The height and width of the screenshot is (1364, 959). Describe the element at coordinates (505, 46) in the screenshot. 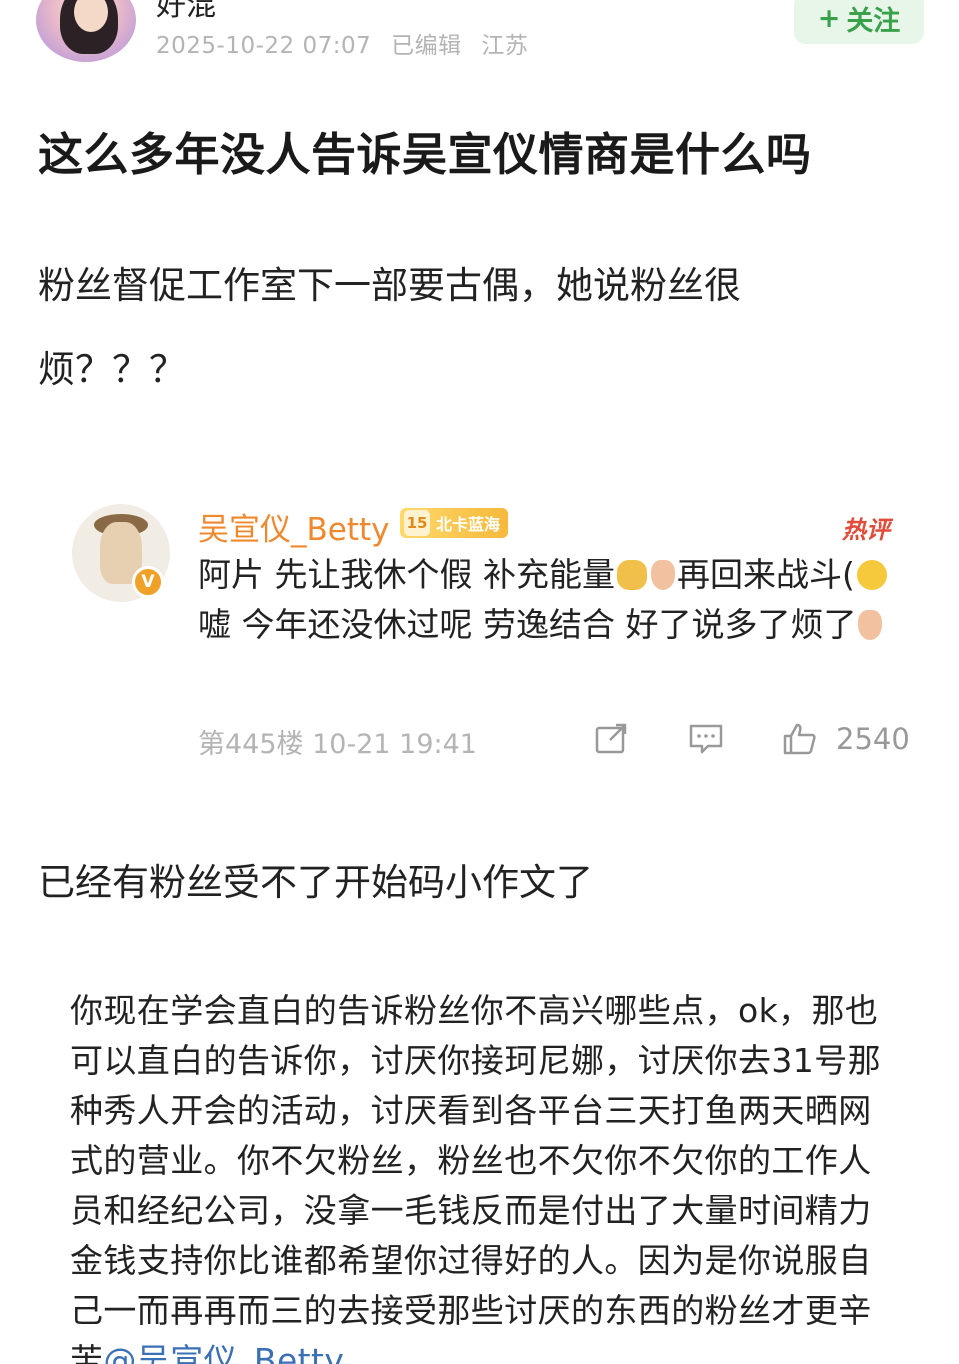

I see `location-label: 江苏` at that location.